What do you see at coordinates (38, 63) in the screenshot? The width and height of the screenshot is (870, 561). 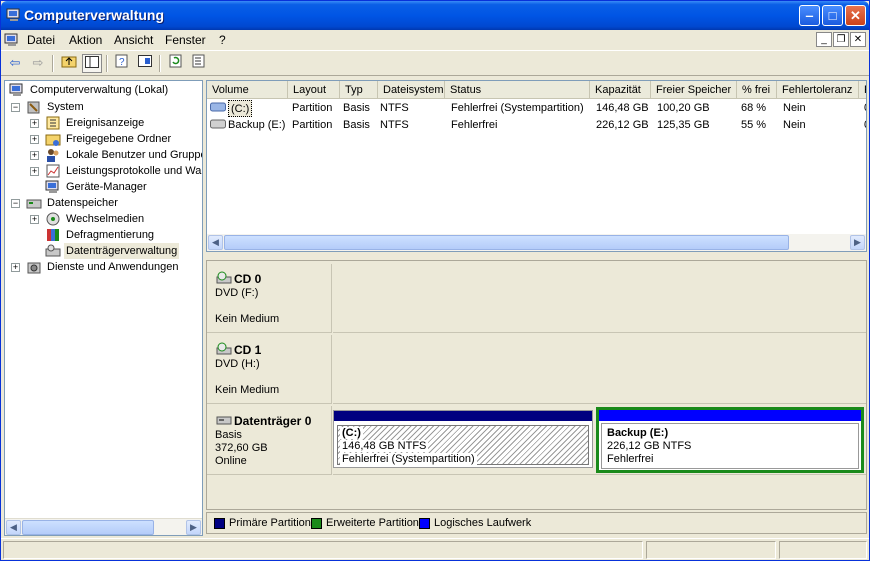 I see `forward-icon: ⇨` at bounding box center [38, 63].